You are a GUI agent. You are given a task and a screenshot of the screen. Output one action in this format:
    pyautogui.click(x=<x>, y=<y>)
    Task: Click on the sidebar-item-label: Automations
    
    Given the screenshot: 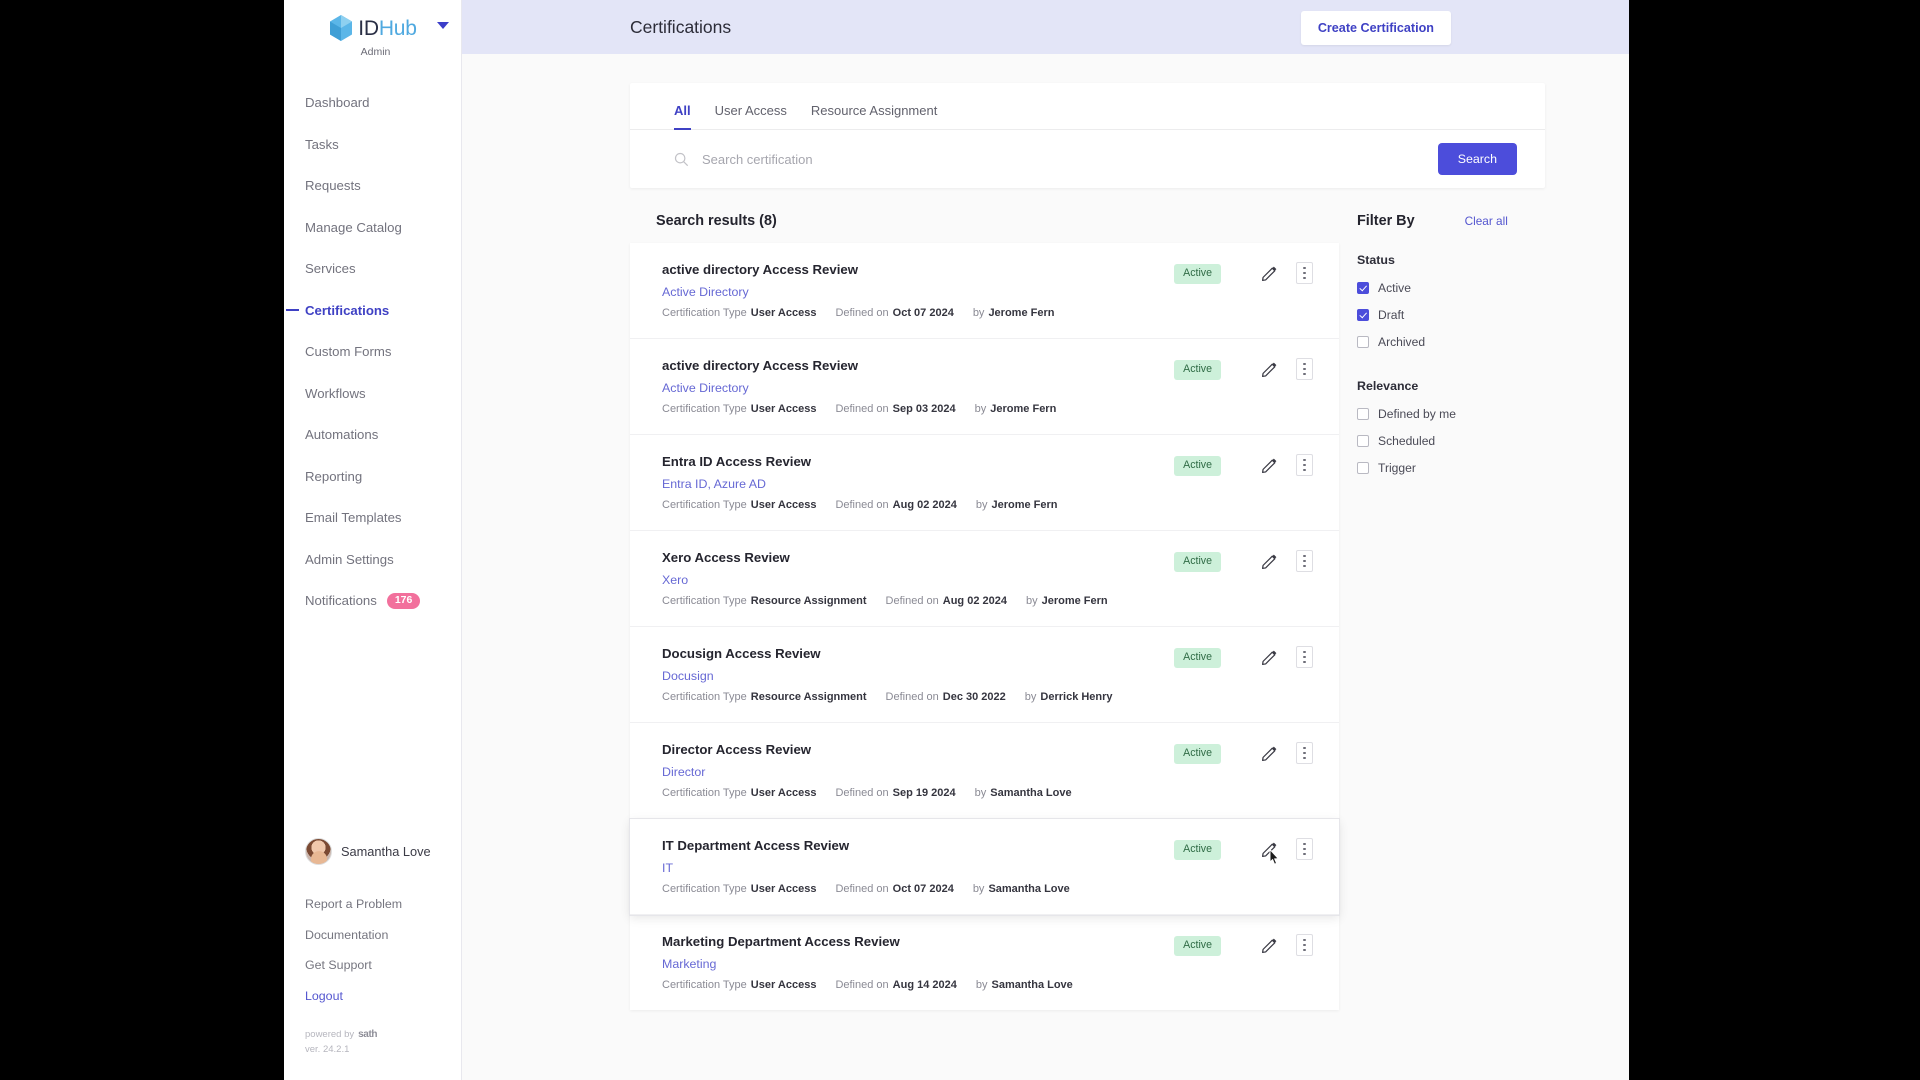 What is the action you would take?
    pyautogui.click(x=342, y=435)
    